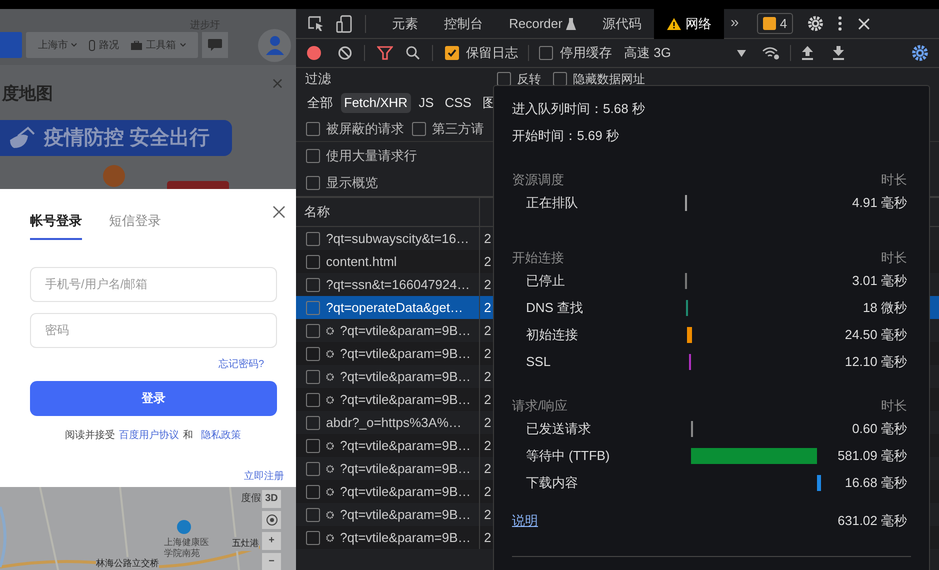 Image resolution: width=939 pixels, height=570 pixels. What do you see at coordinates (92, 45) in the screenshot?
I see `traffic-light-icon` at bounding box center [92, 45].